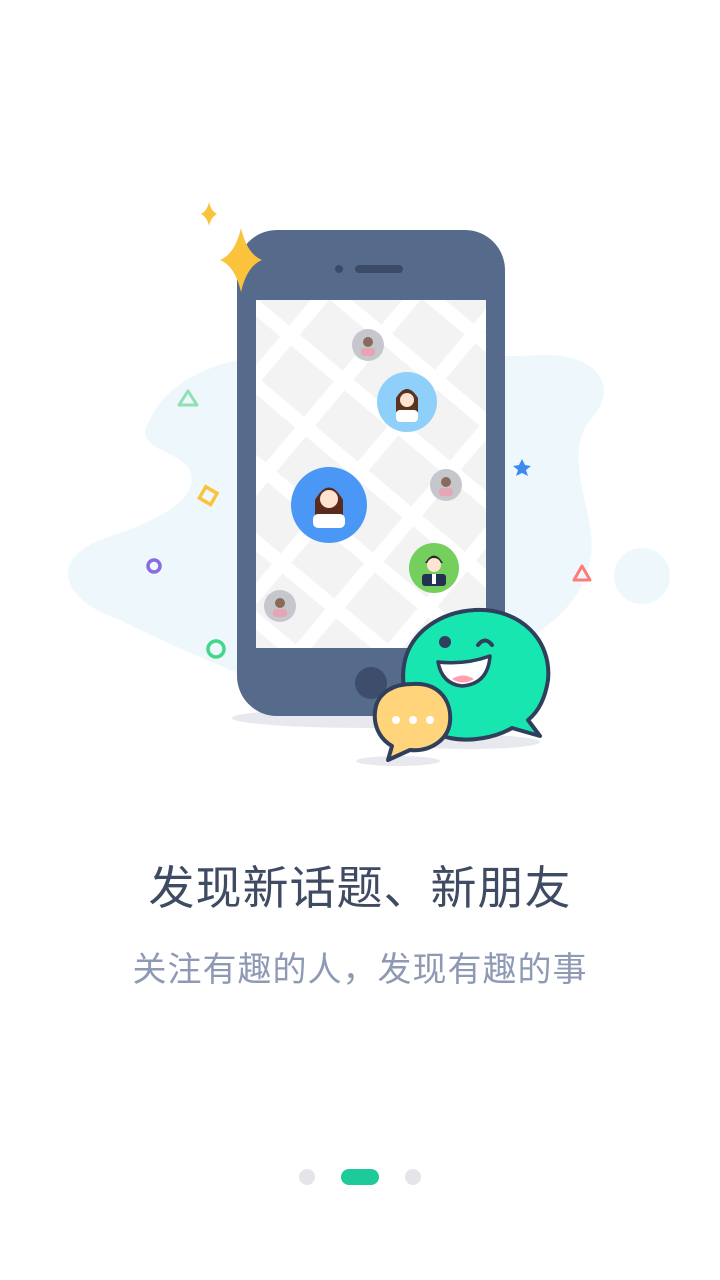 This screenshot has height=1280, width=720. I want to click on chat-bubble-small-icon, so click(412, 721).